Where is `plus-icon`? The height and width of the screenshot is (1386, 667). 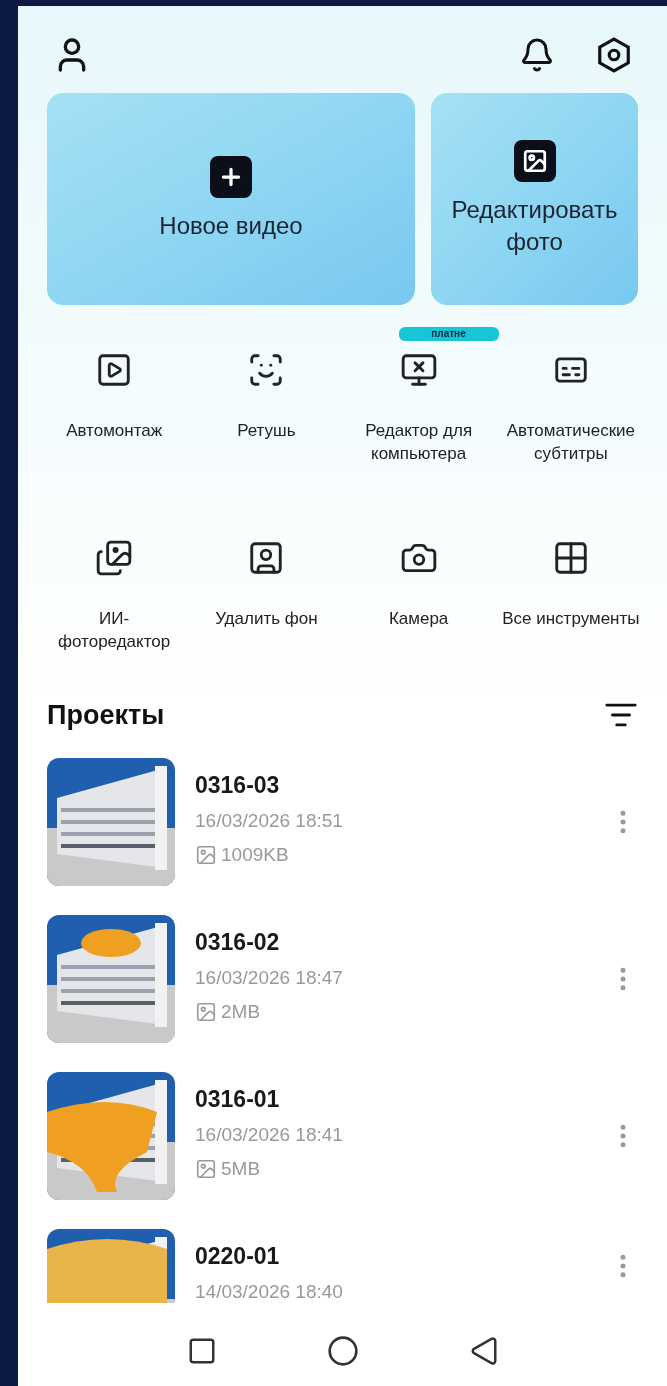 plus-icon is located at coordinates (231, 177).